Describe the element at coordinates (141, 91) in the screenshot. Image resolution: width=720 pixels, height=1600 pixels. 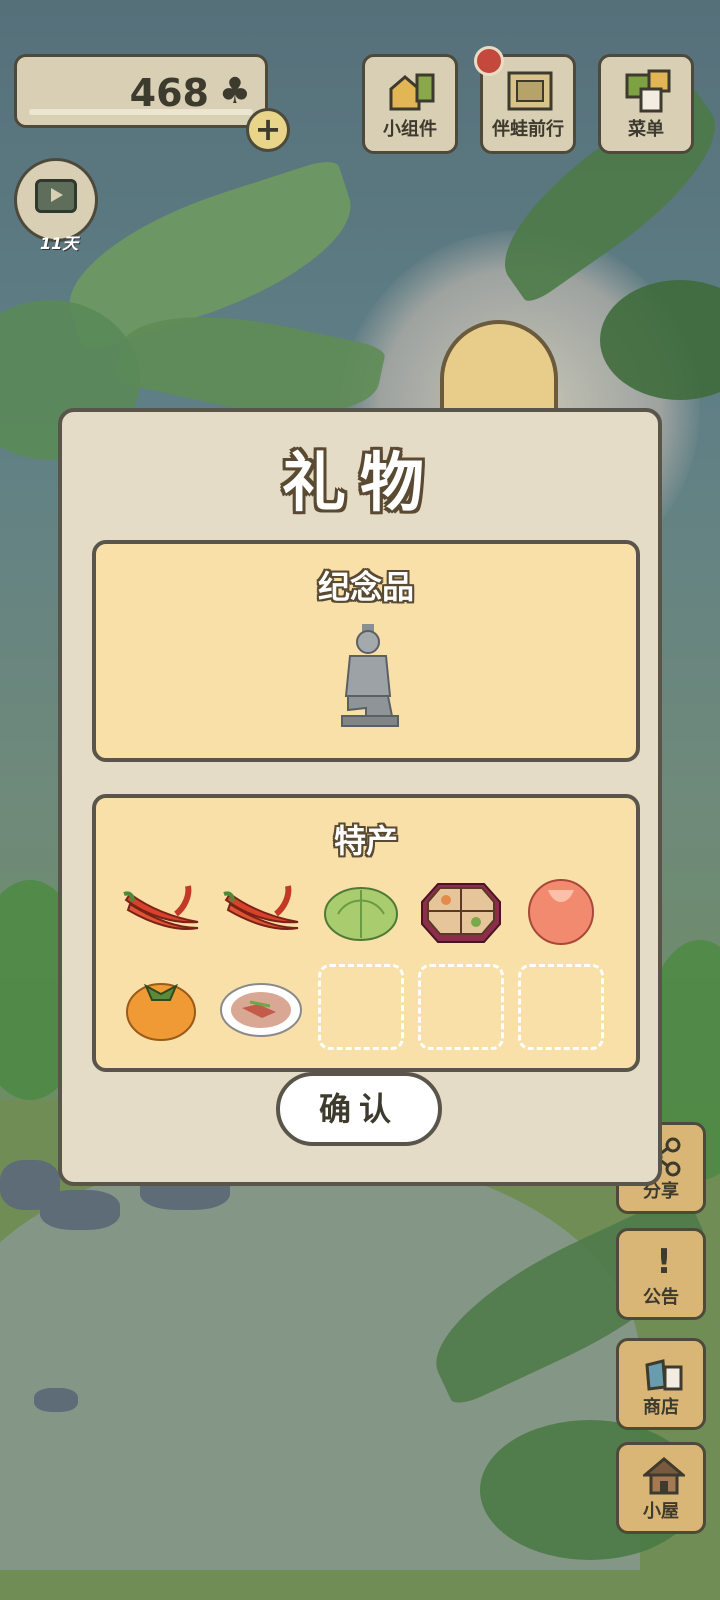
I see `clover-counter: 468 ♣` at that location.